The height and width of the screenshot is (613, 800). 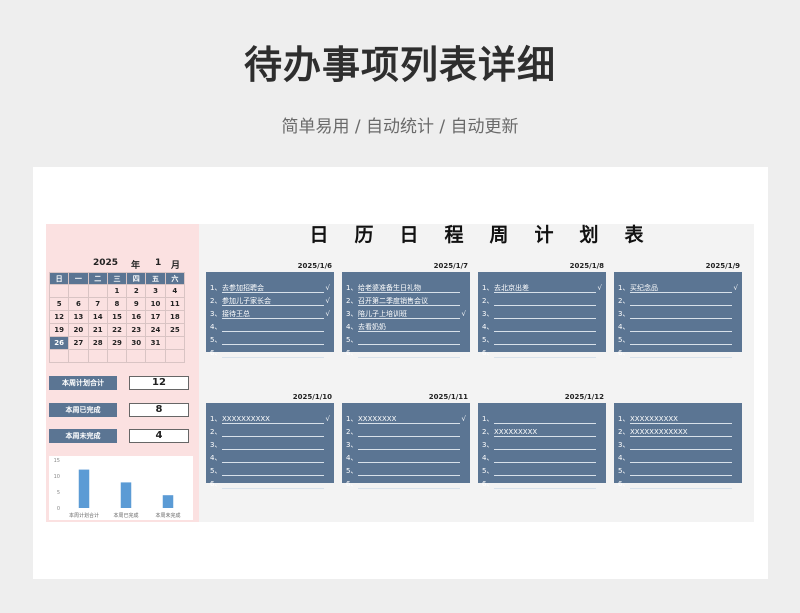 What do you see at coordinates (136, 304) in the screenshot?
I see `calendar-day: 9` at bounding box center [136, 304].